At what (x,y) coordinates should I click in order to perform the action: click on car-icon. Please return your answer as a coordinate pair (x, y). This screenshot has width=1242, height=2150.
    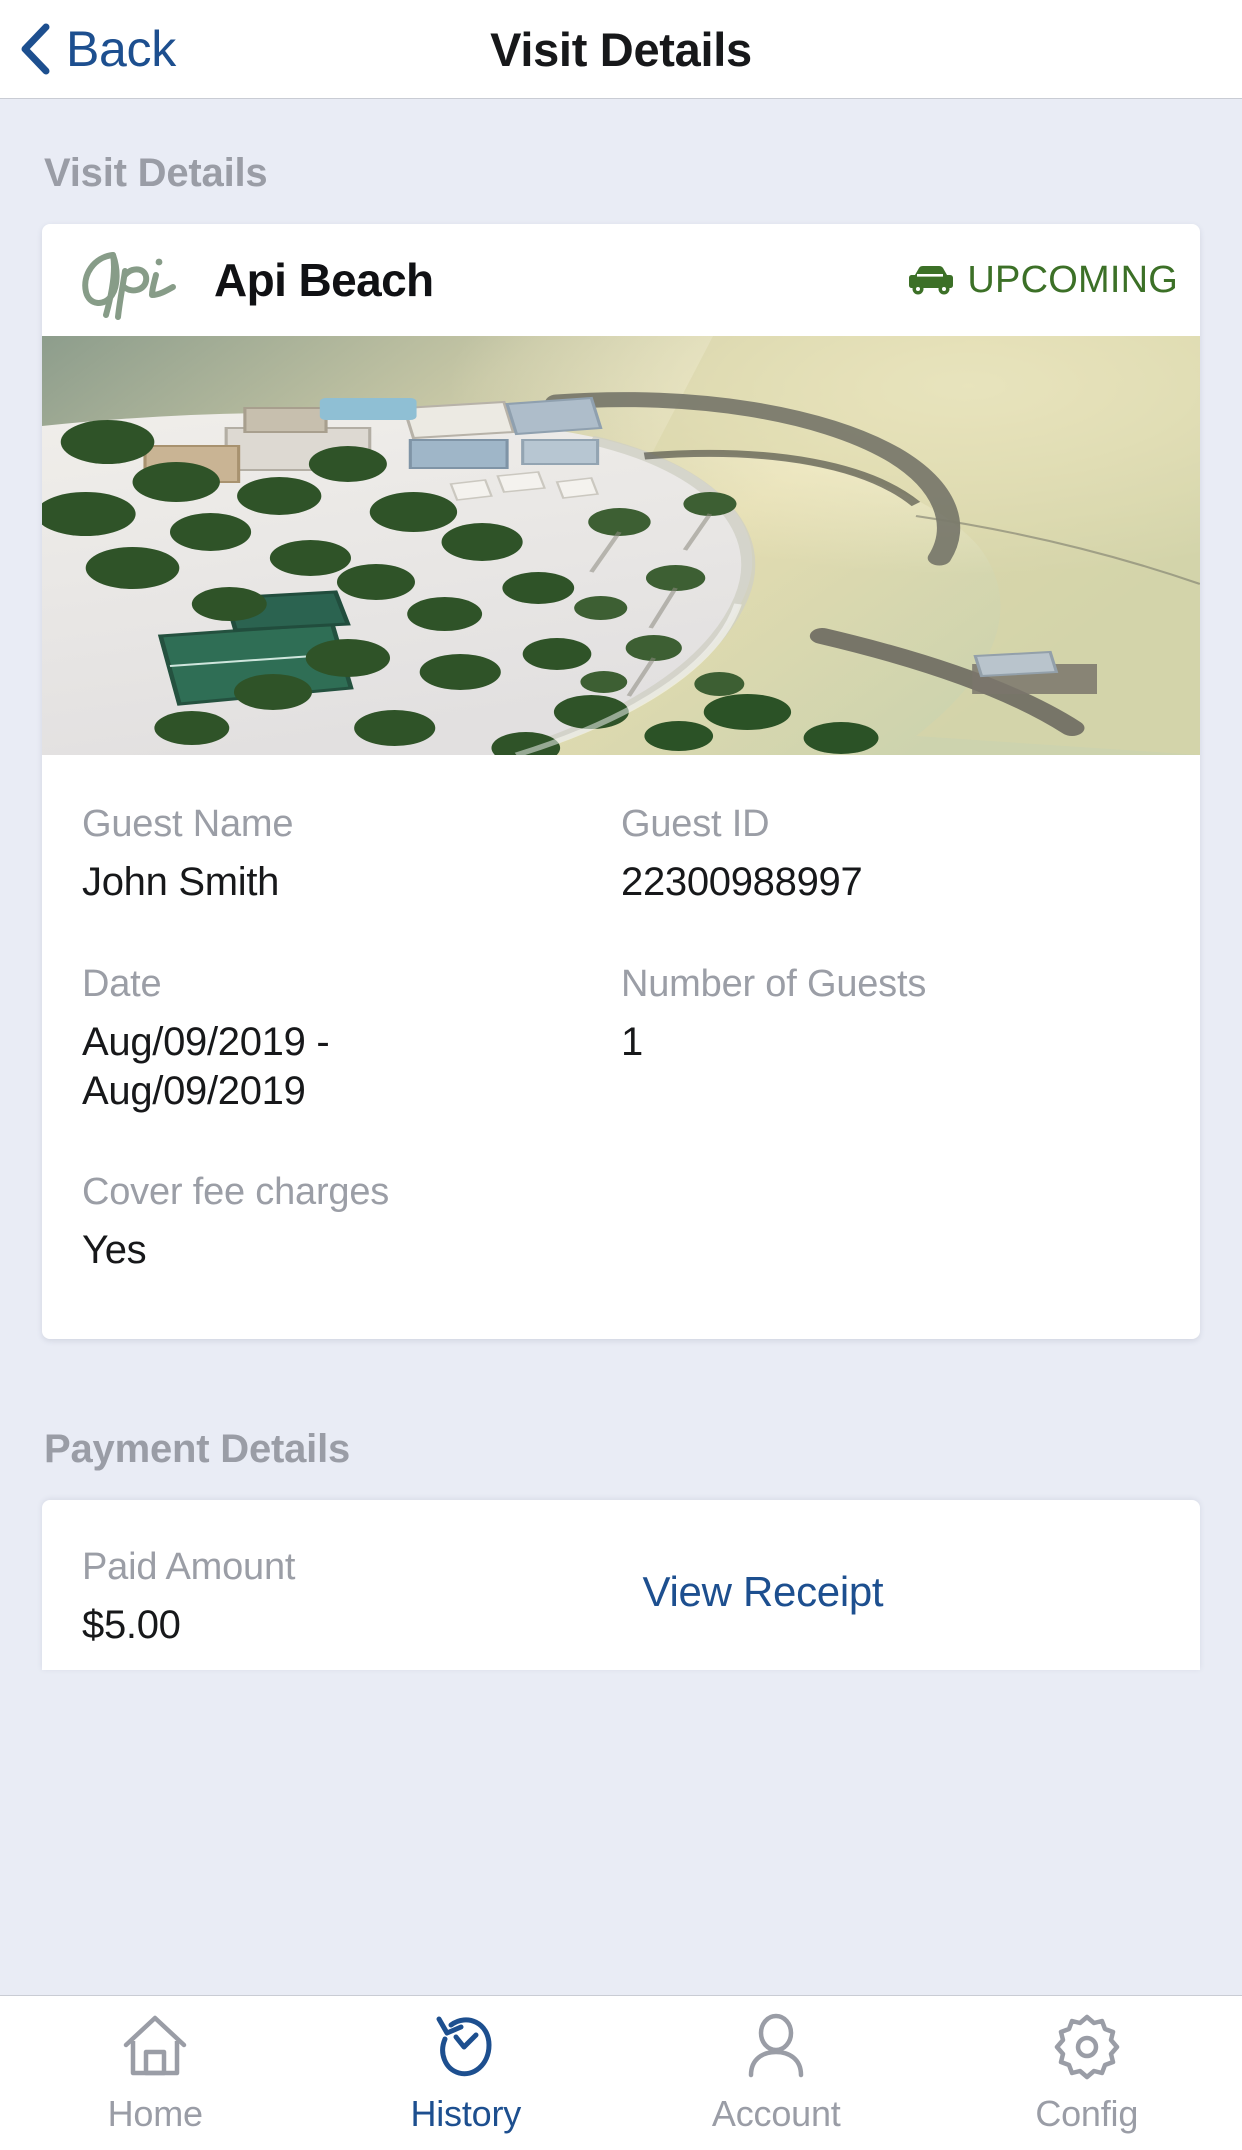
    Looking at the image, I should click on (931, 280).